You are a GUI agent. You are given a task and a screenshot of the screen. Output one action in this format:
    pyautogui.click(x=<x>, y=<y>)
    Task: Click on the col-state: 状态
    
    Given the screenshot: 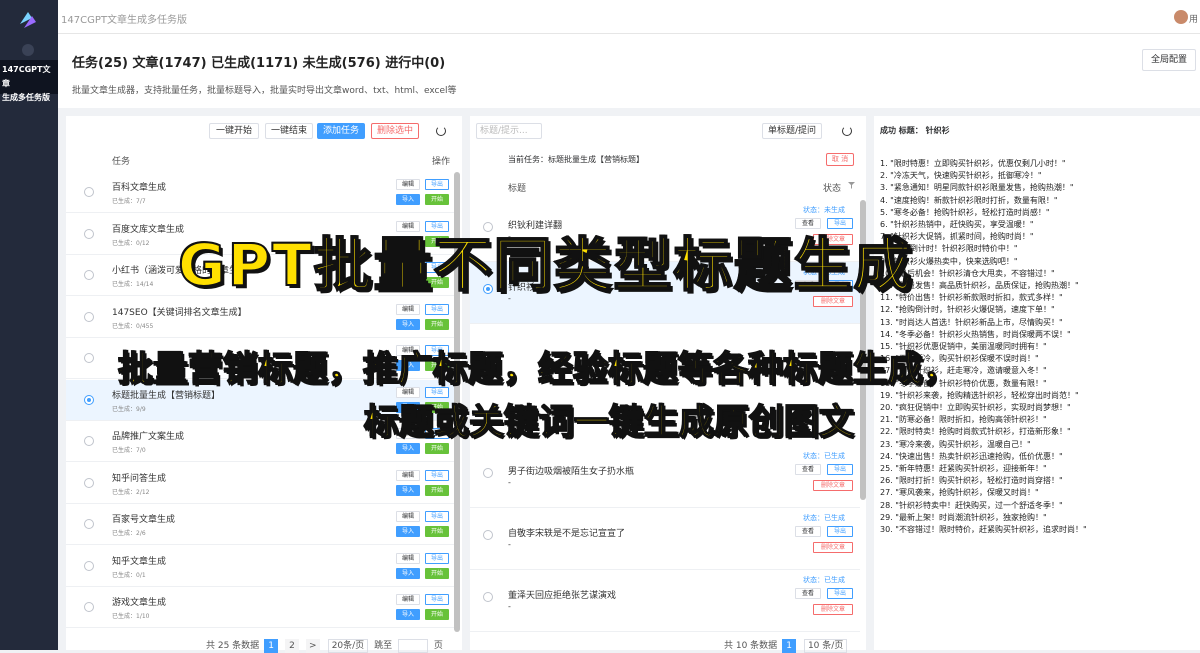 What is the action you would take?
    pyautogui.click(x=832, y=189)
    